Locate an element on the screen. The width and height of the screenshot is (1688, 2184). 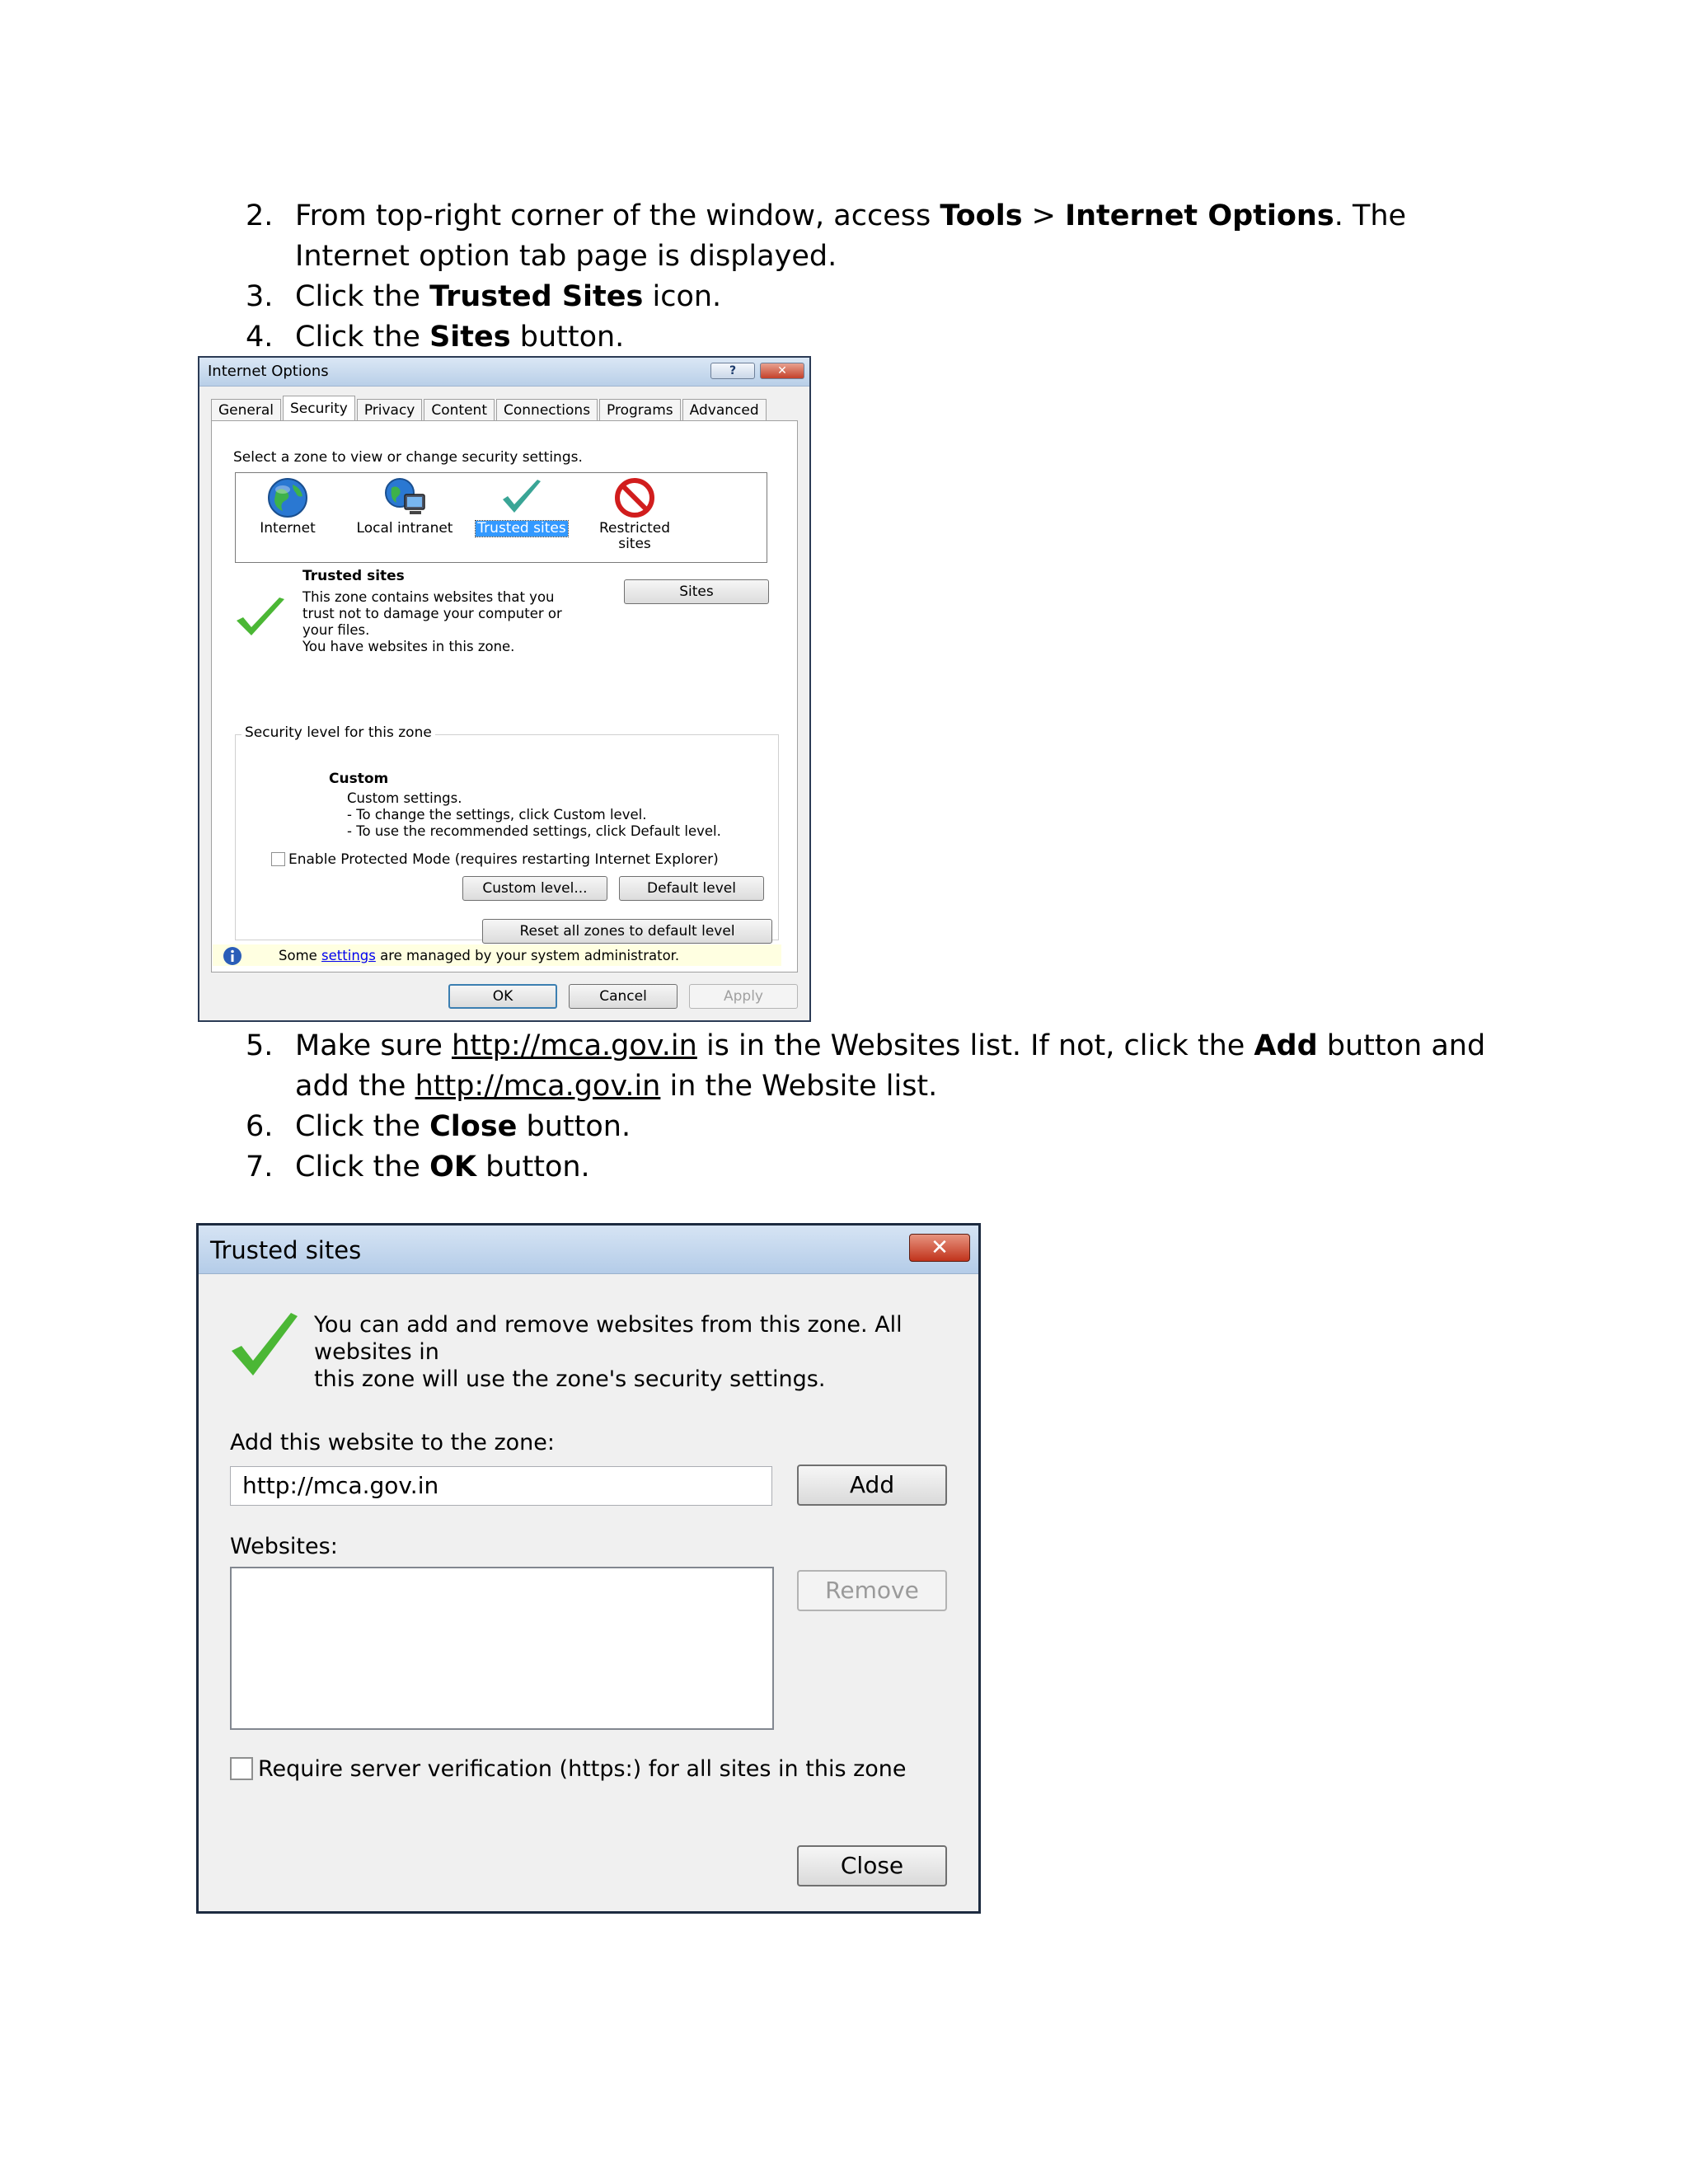
protected-mode-checkbox is located at coordinates (278, 859).